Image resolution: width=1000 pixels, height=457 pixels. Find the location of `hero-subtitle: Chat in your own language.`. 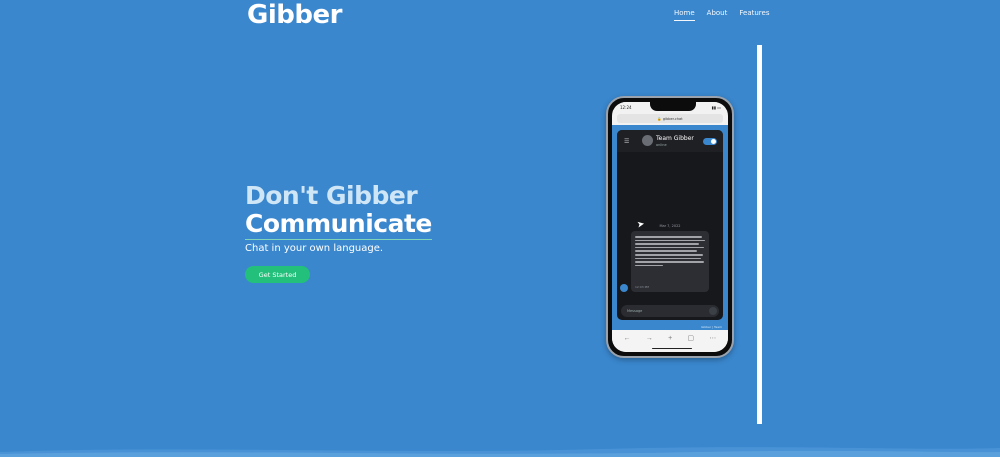

hero-subtitle: Chat in your own language. is located at coordinates (314, 248).